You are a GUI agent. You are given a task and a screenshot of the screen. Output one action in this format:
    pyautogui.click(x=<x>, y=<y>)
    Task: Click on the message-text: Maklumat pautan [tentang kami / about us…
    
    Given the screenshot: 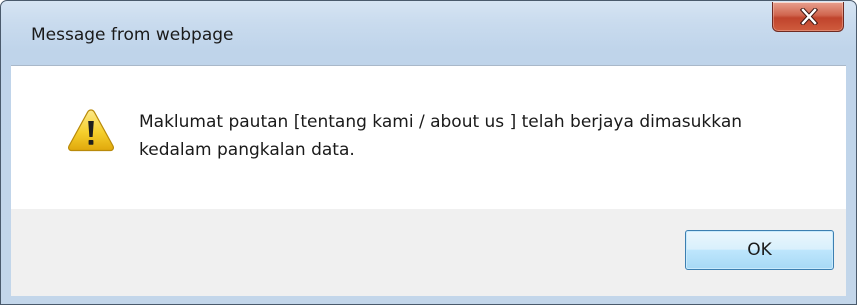 What is the action you would take?
    pyautogui.click(x=479, y=136)
    